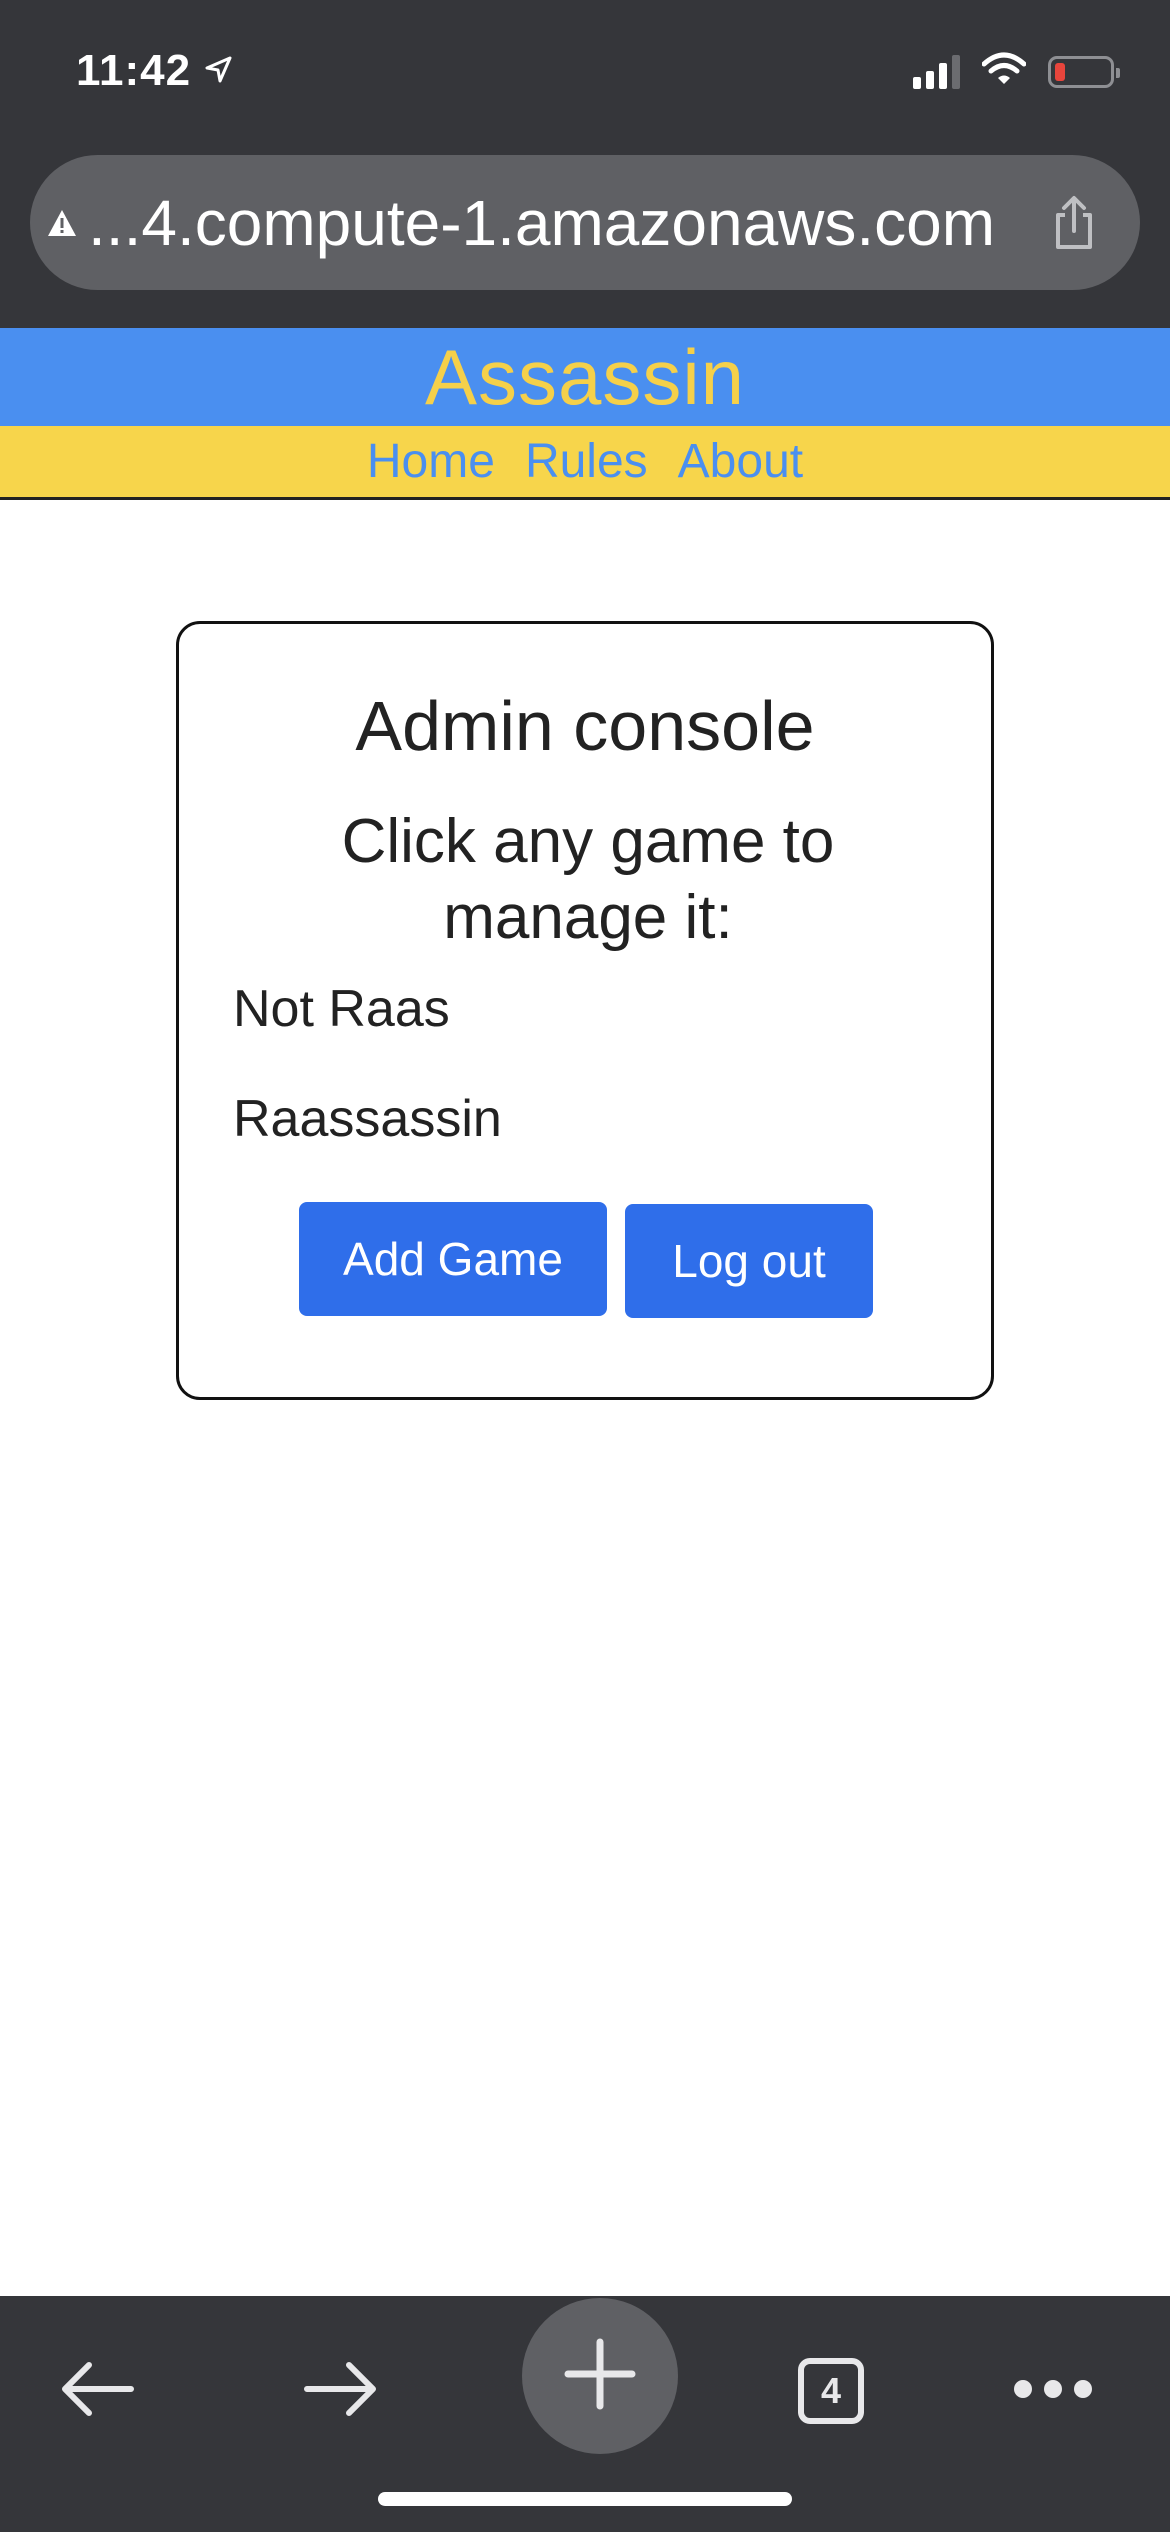  Describe the element at coordinates (1084, 71) in the screenshot. I see `battery-icon` at that location.